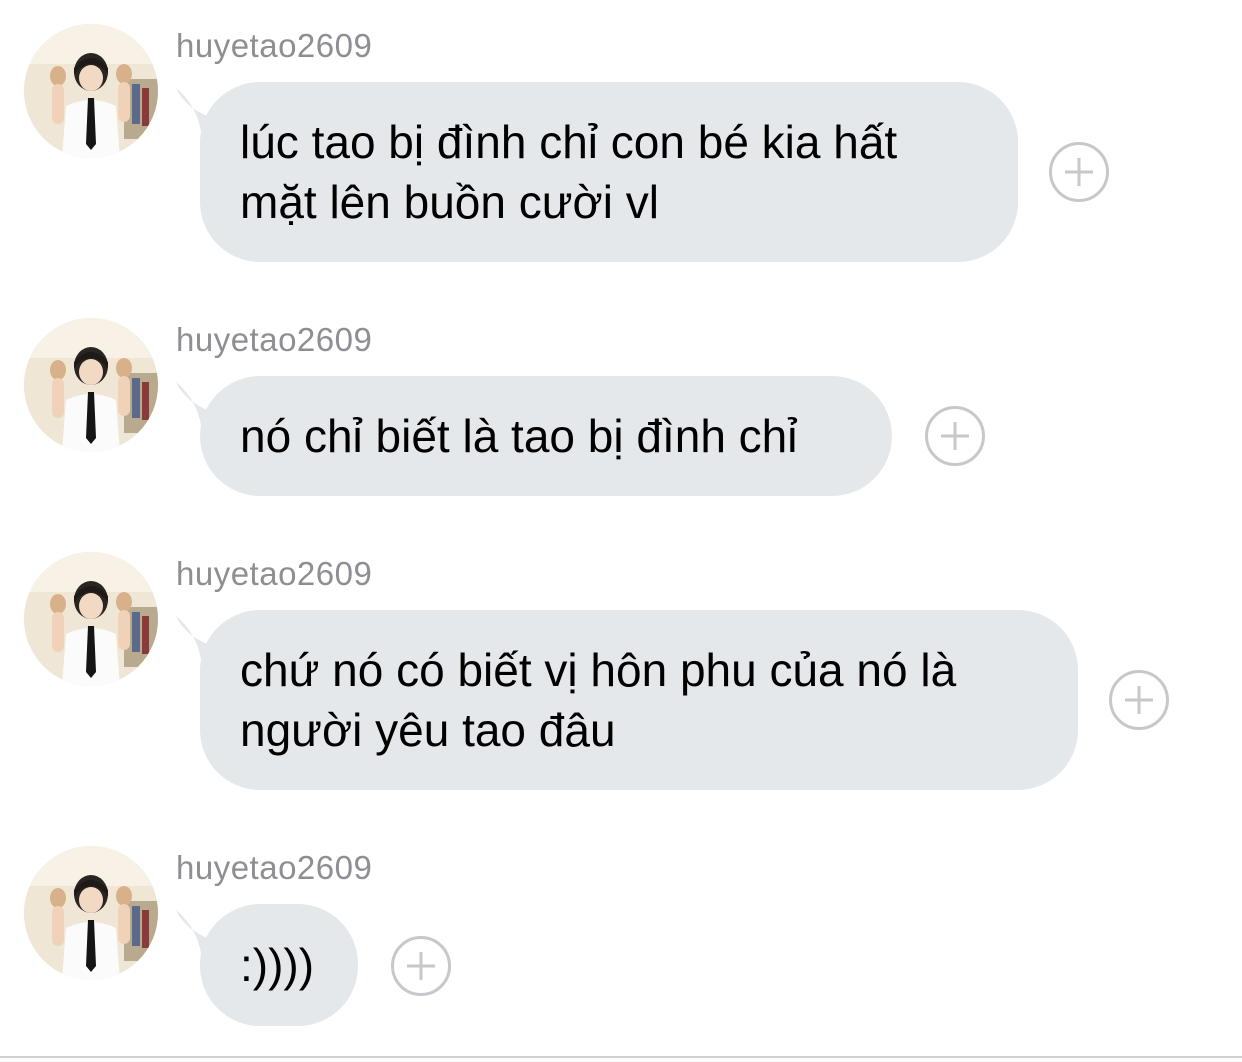 Image resolution: width=1242 pixels, height=1062 pixels. Describe the element at coordinates (621, 1057) in the screenshot. I see `divider` at that location.